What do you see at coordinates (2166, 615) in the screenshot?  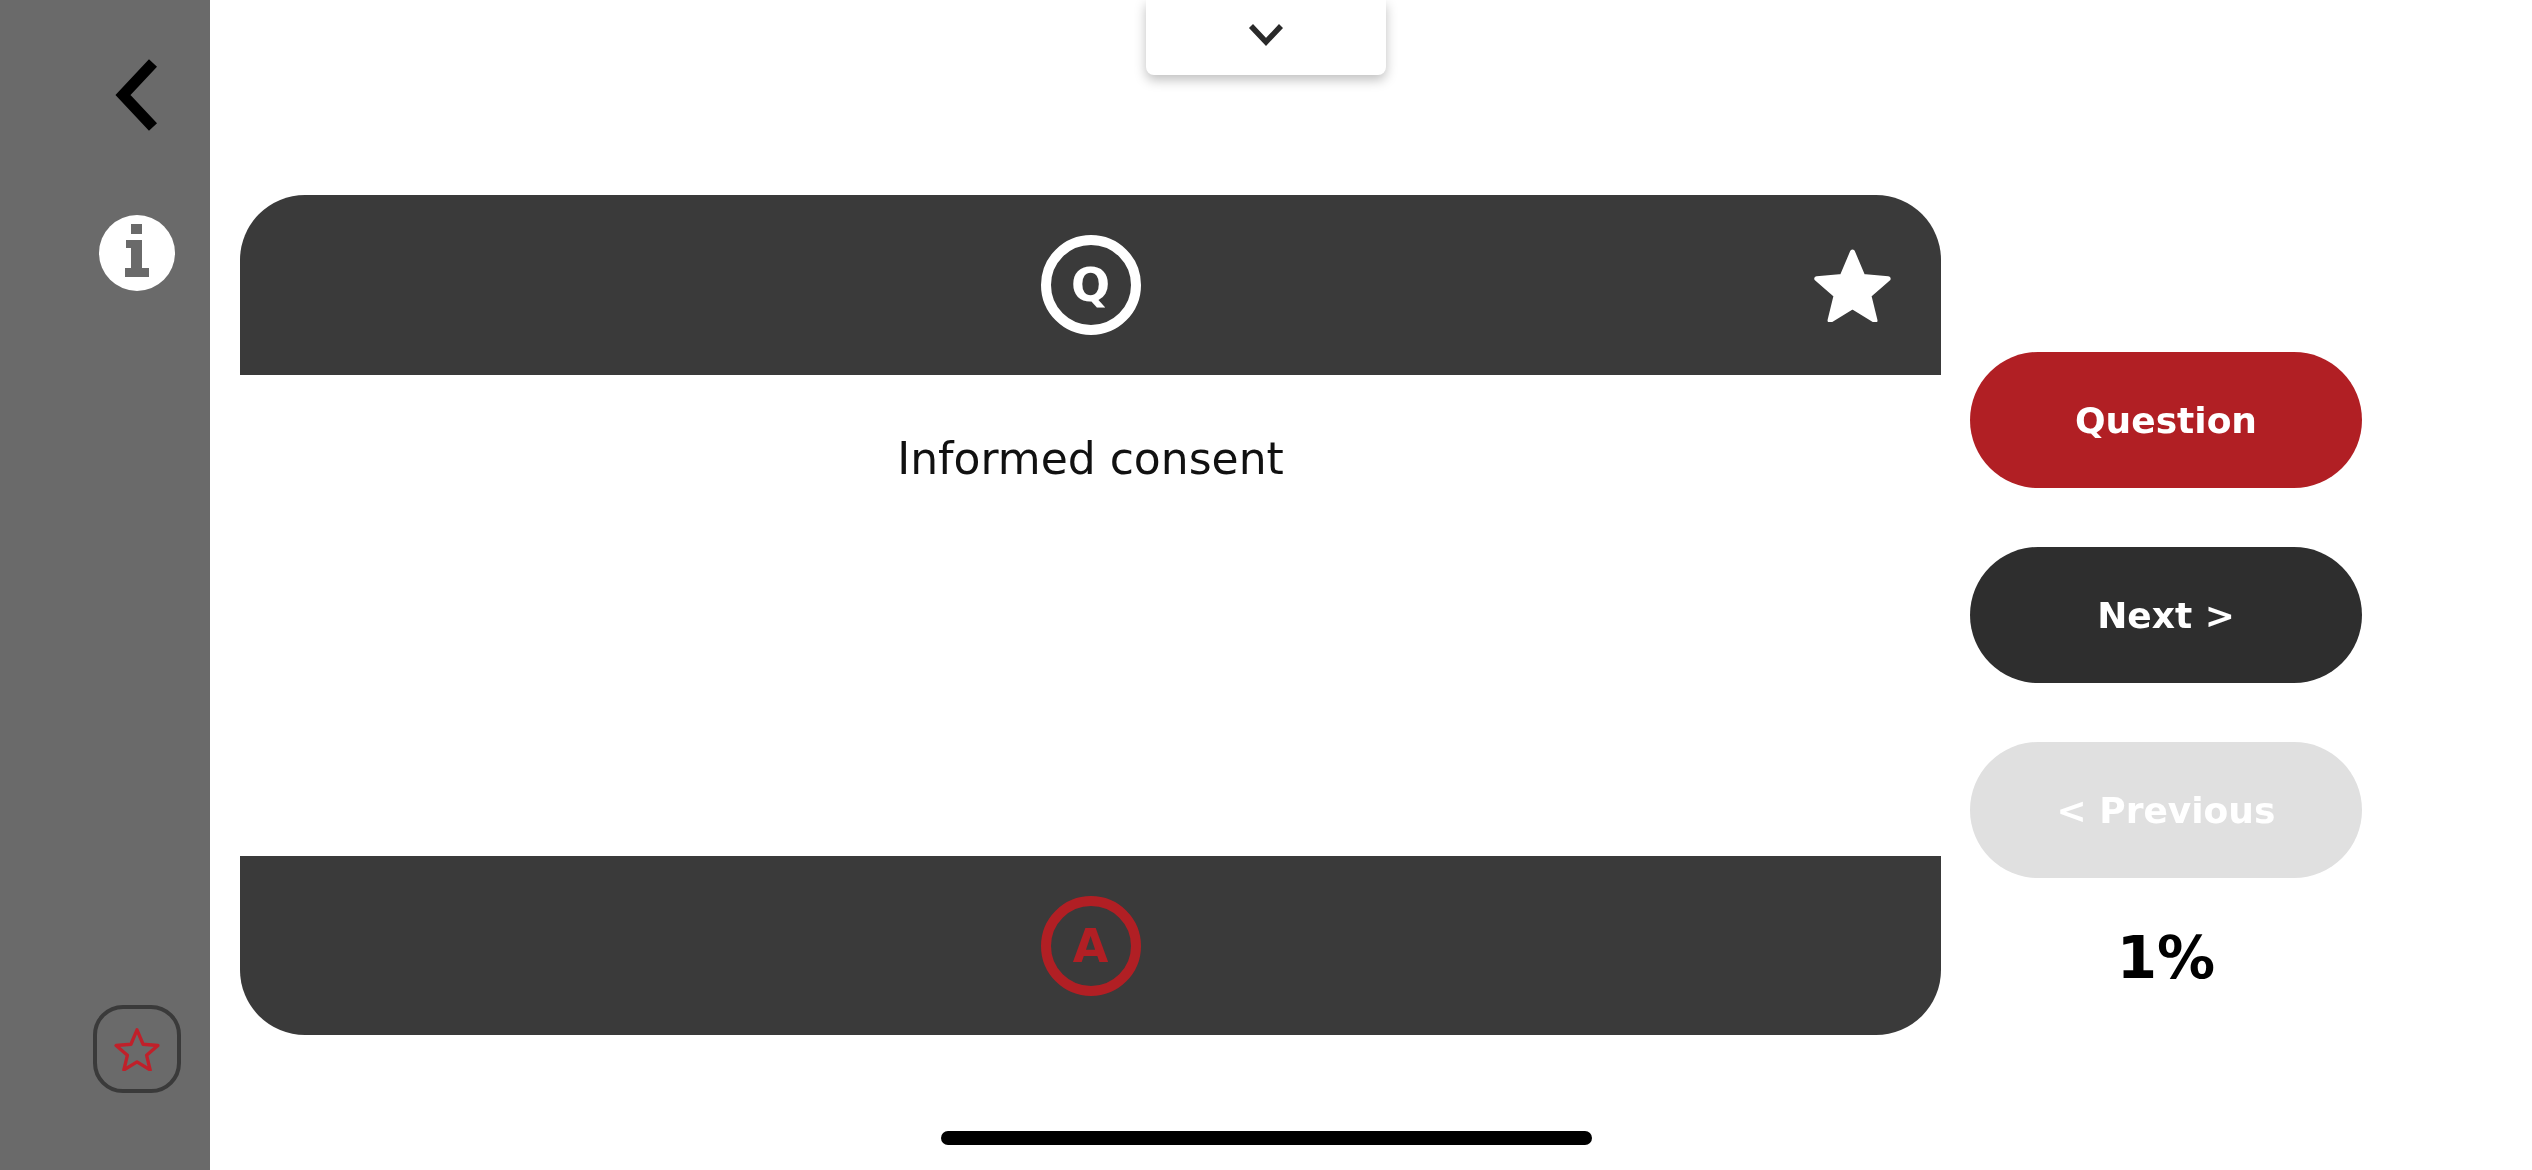 I see `next-button: Next >` at bounding box center [2166, 615].